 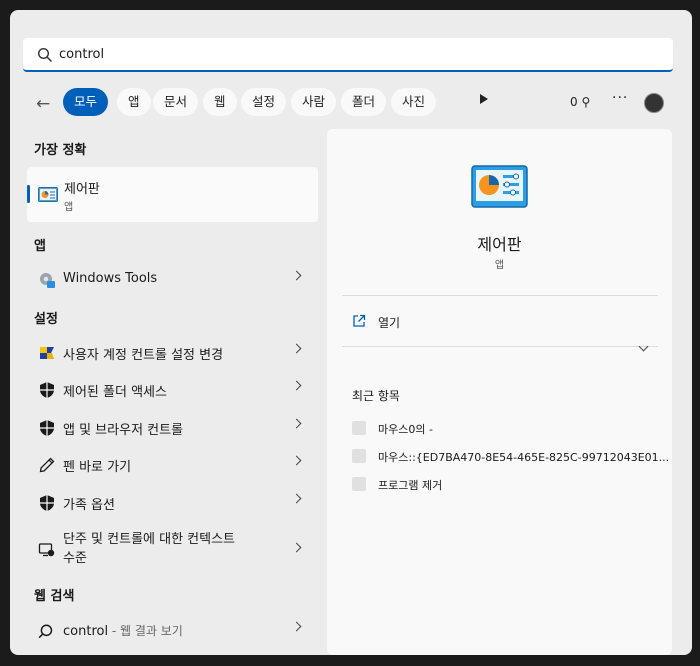 What do you see at coordinates (86, 102) in the screenshot?
I see `chip-all: 모두` at bounding box center [86, 102].